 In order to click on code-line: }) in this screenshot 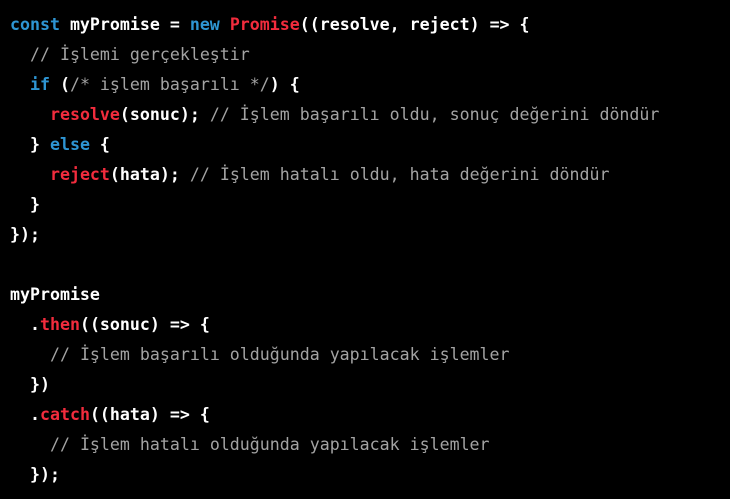, I will do `click(370, 385)`.